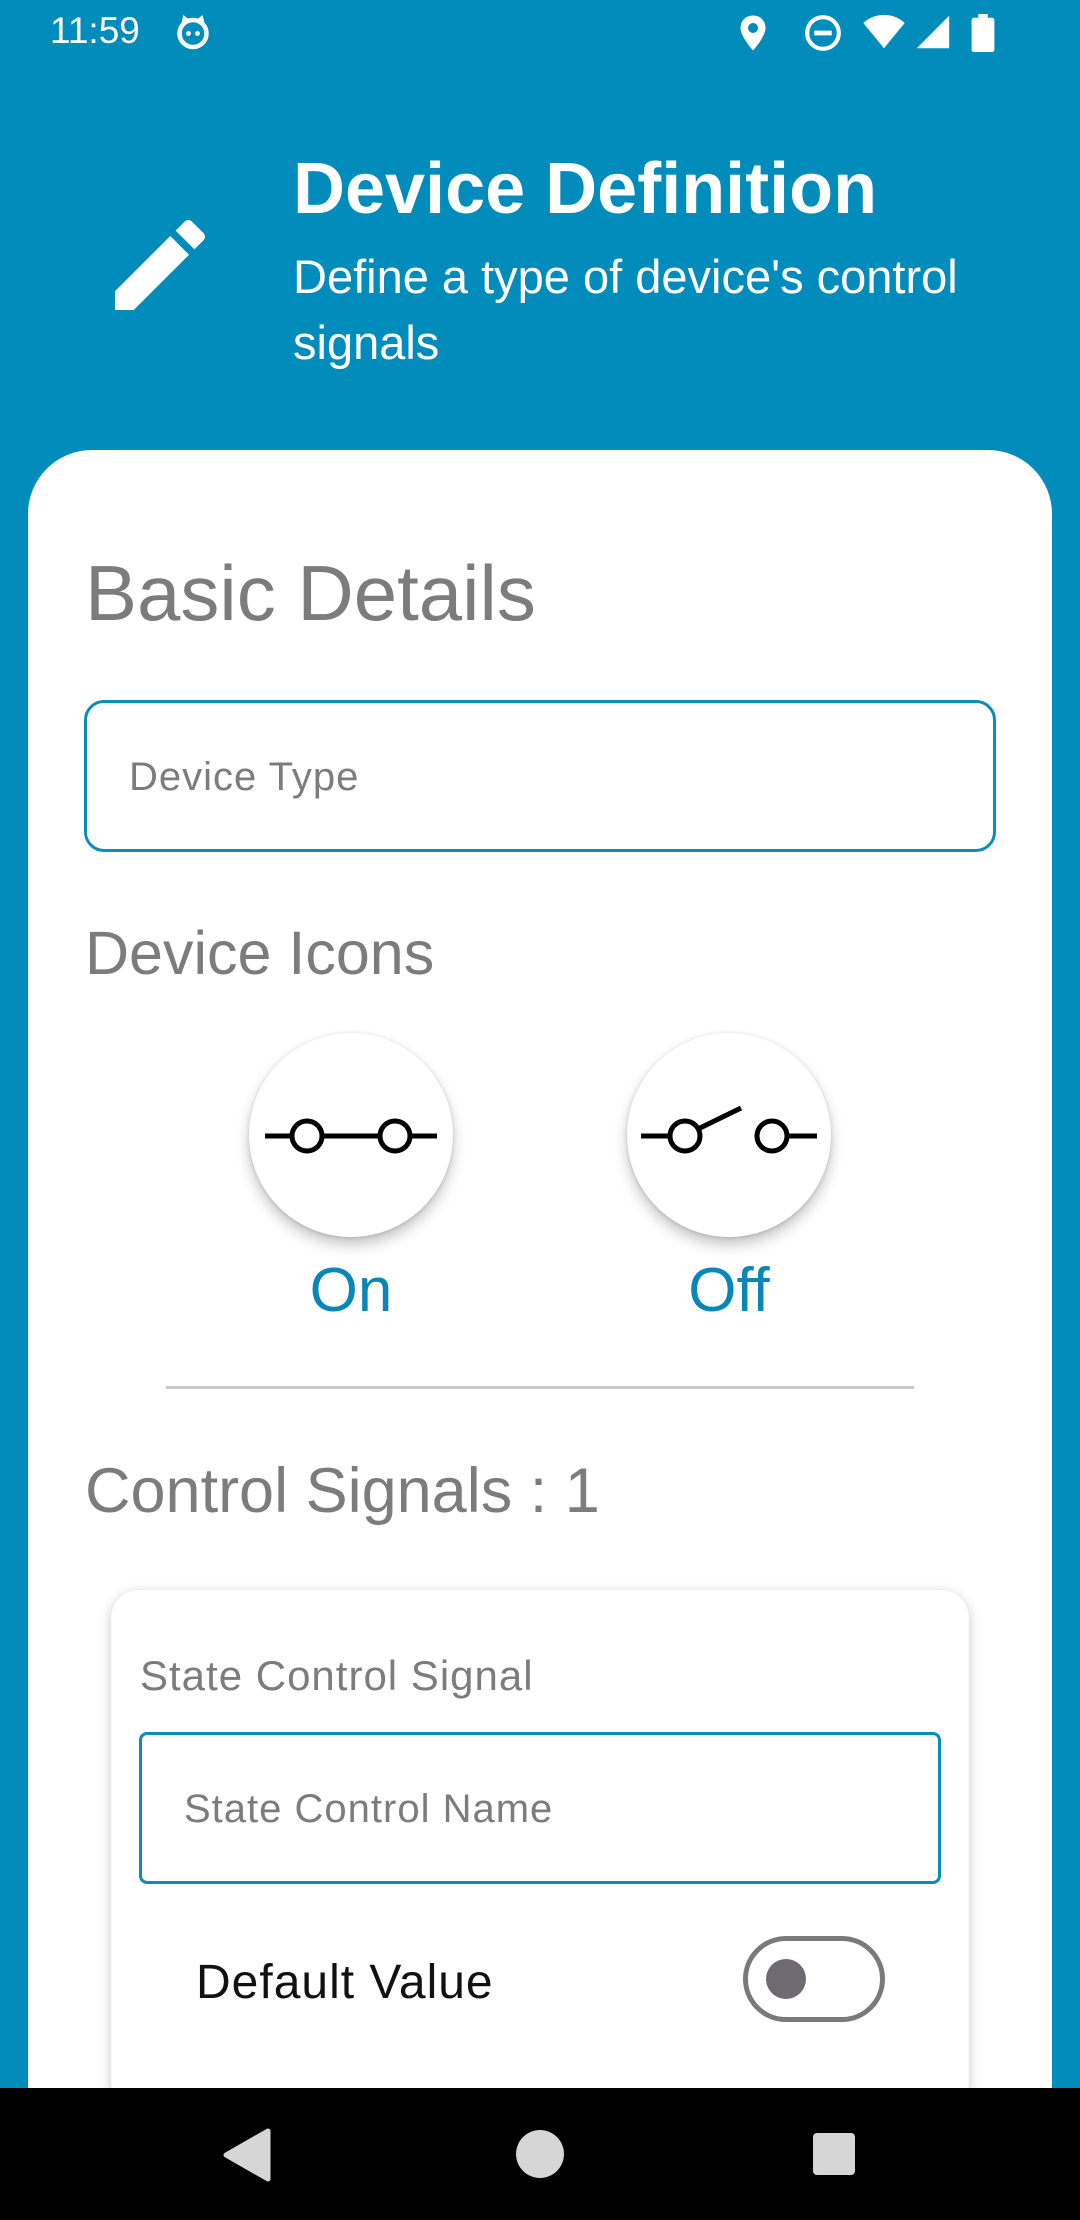  What do you see at coordinates (95, 30) in the screenshot?
I see `status-time: 11:59` at bounding box center [95, 30].